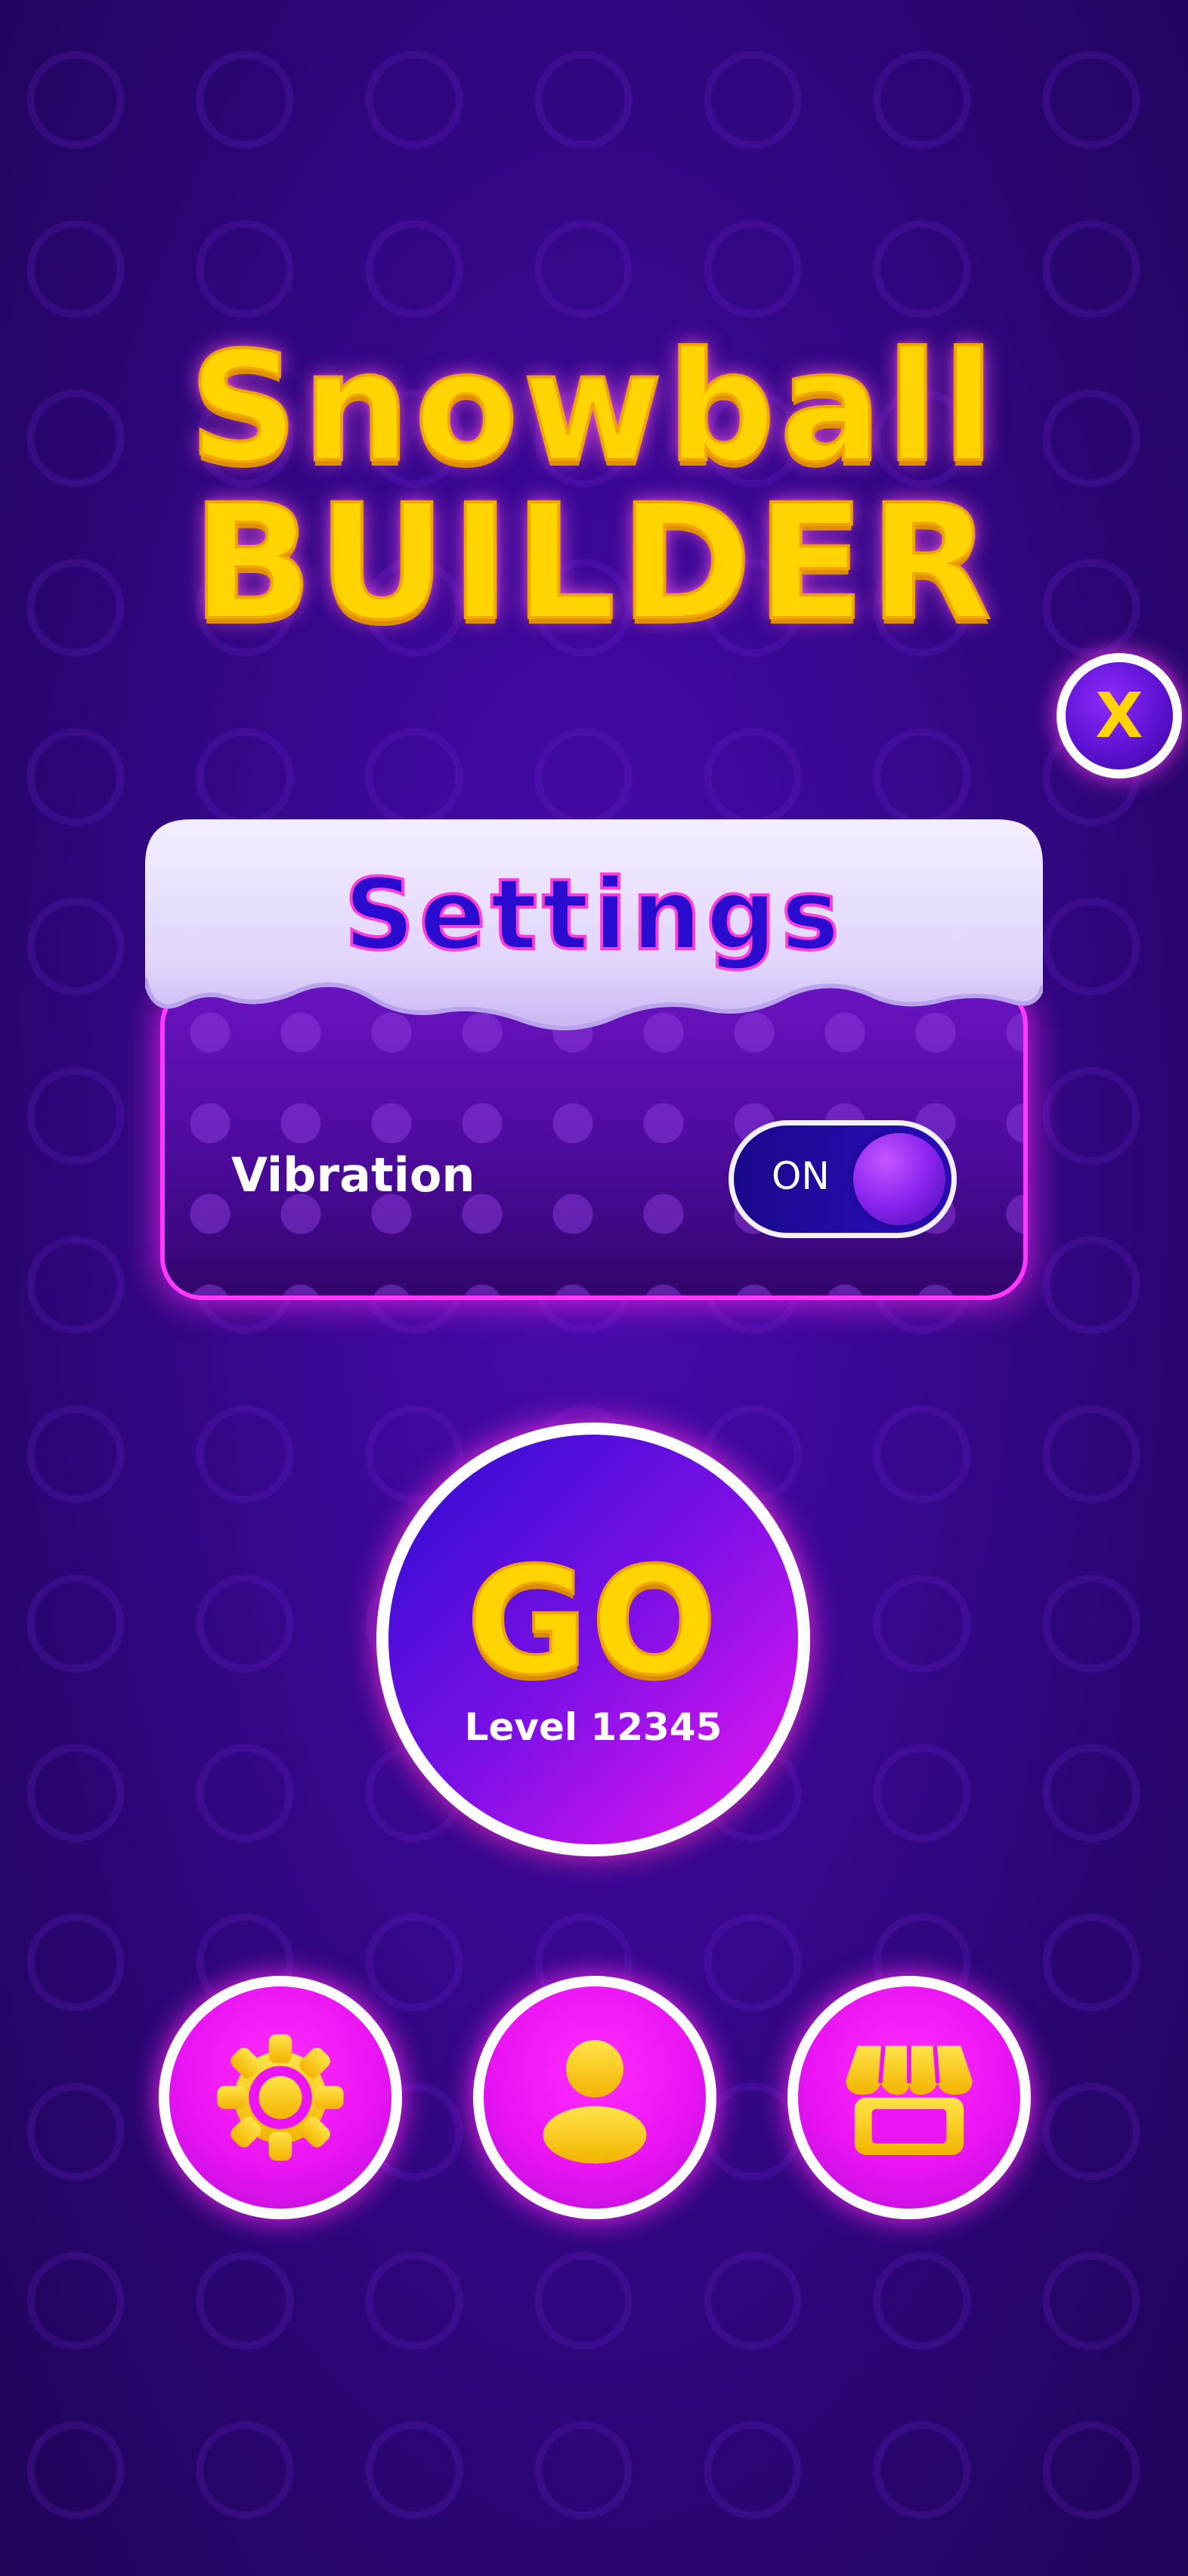 The width and height of the screenshot is (1188, 2576). I want to click on settings-heading: Settings, so click(593, 915).